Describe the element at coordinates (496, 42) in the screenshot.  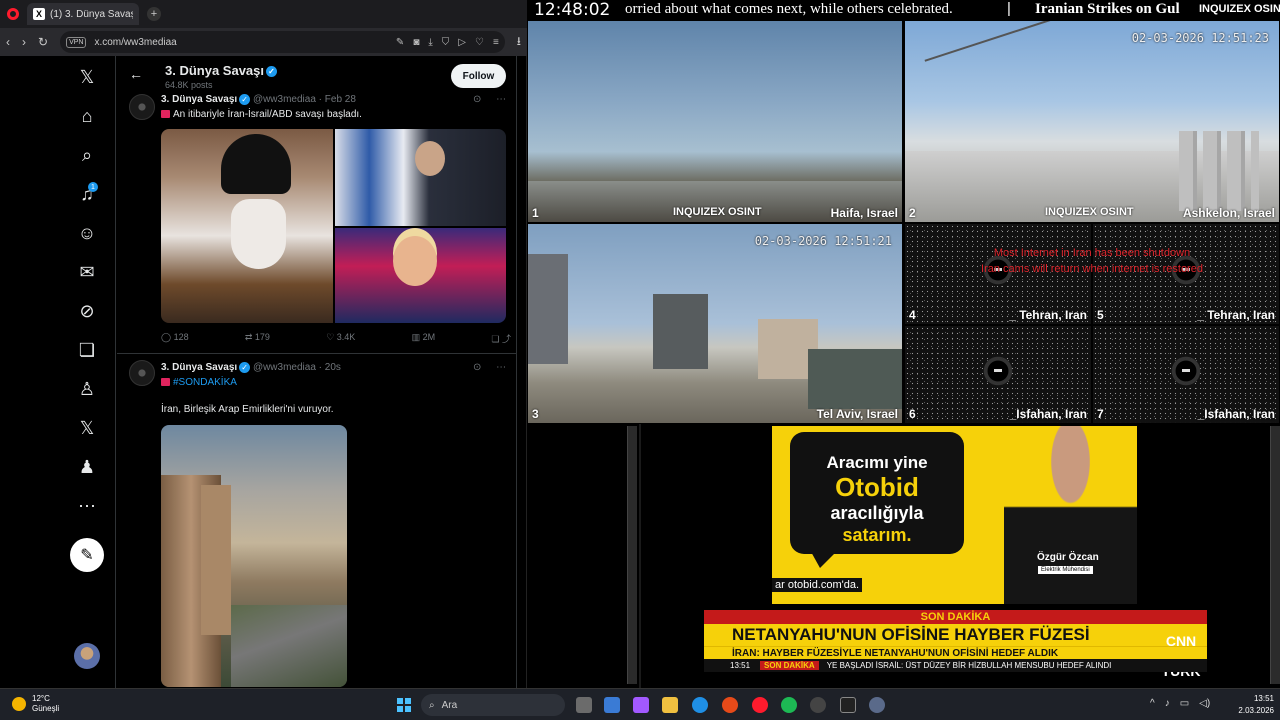
I see `menu-icon: ≡` at that location.